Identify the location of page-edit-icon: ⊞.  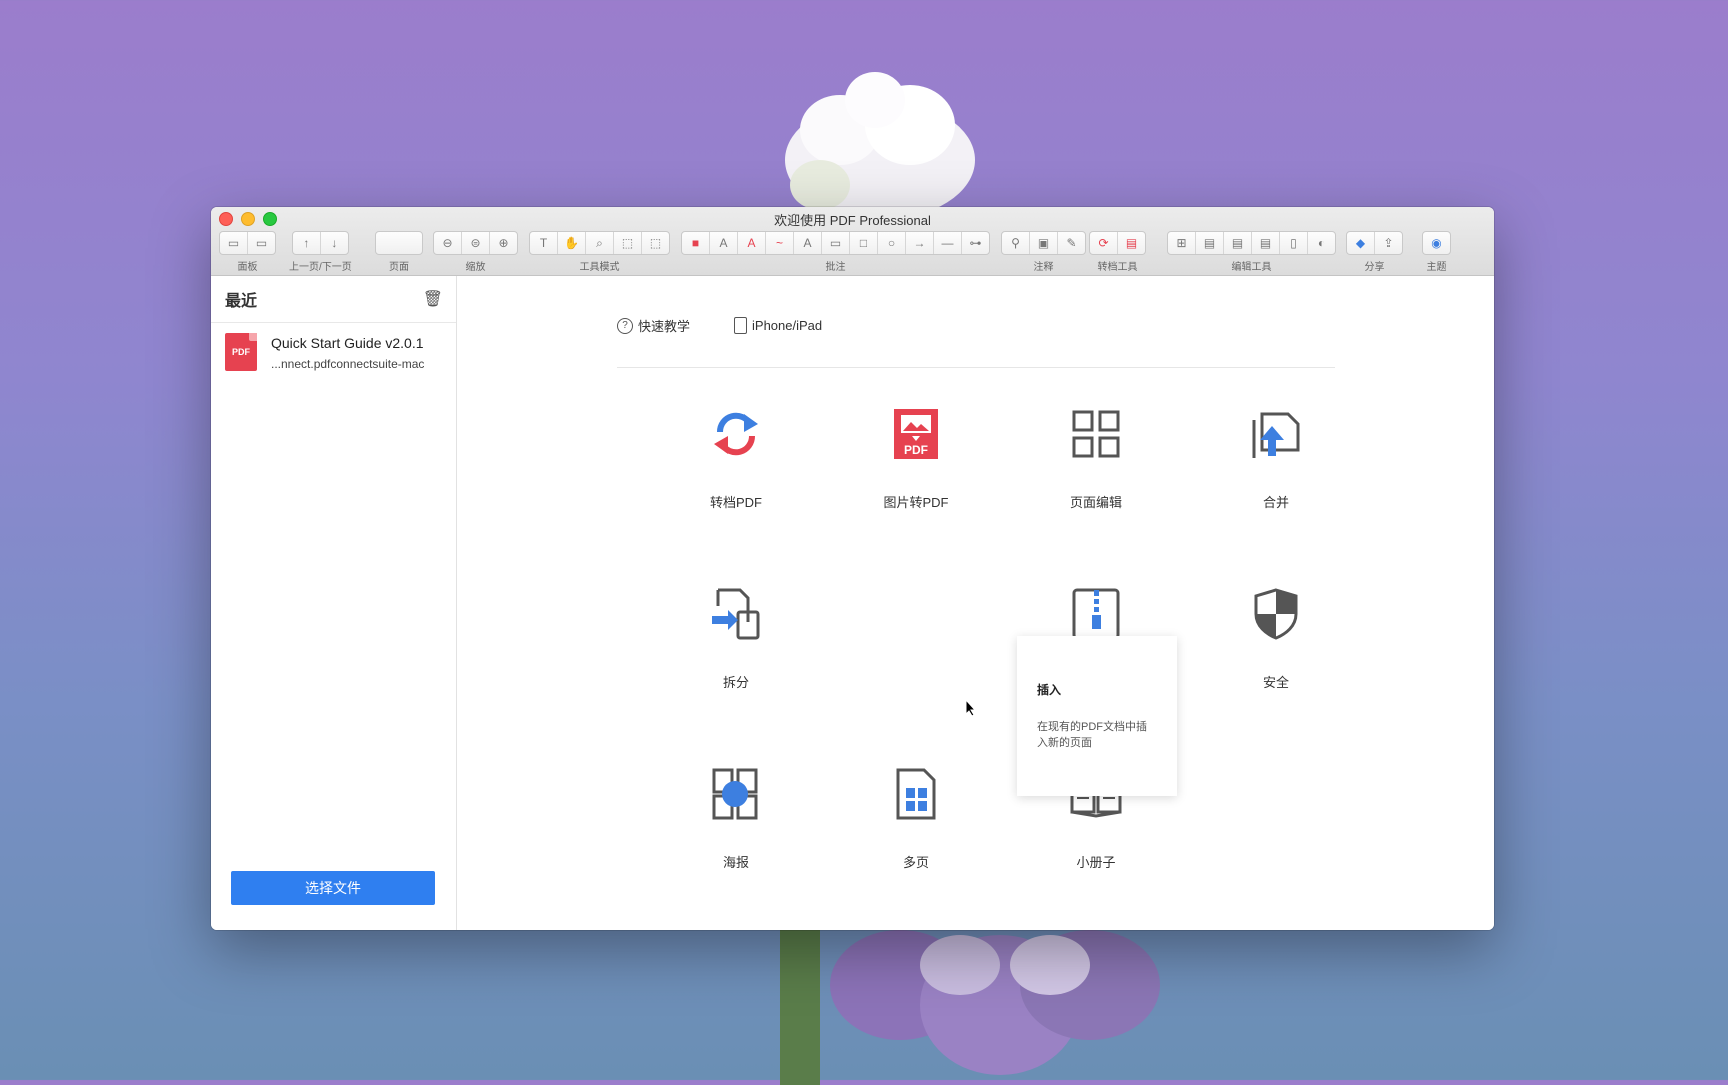
(1182, 243).